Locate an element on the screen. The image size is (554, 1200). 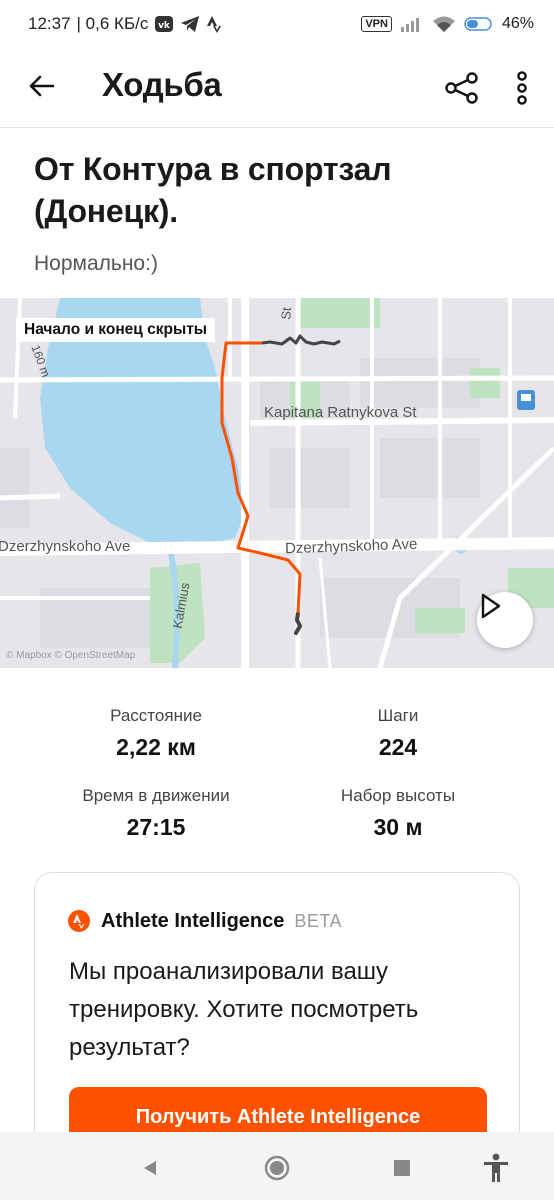
nav-recents-button is located at coordinates (402, 1168).